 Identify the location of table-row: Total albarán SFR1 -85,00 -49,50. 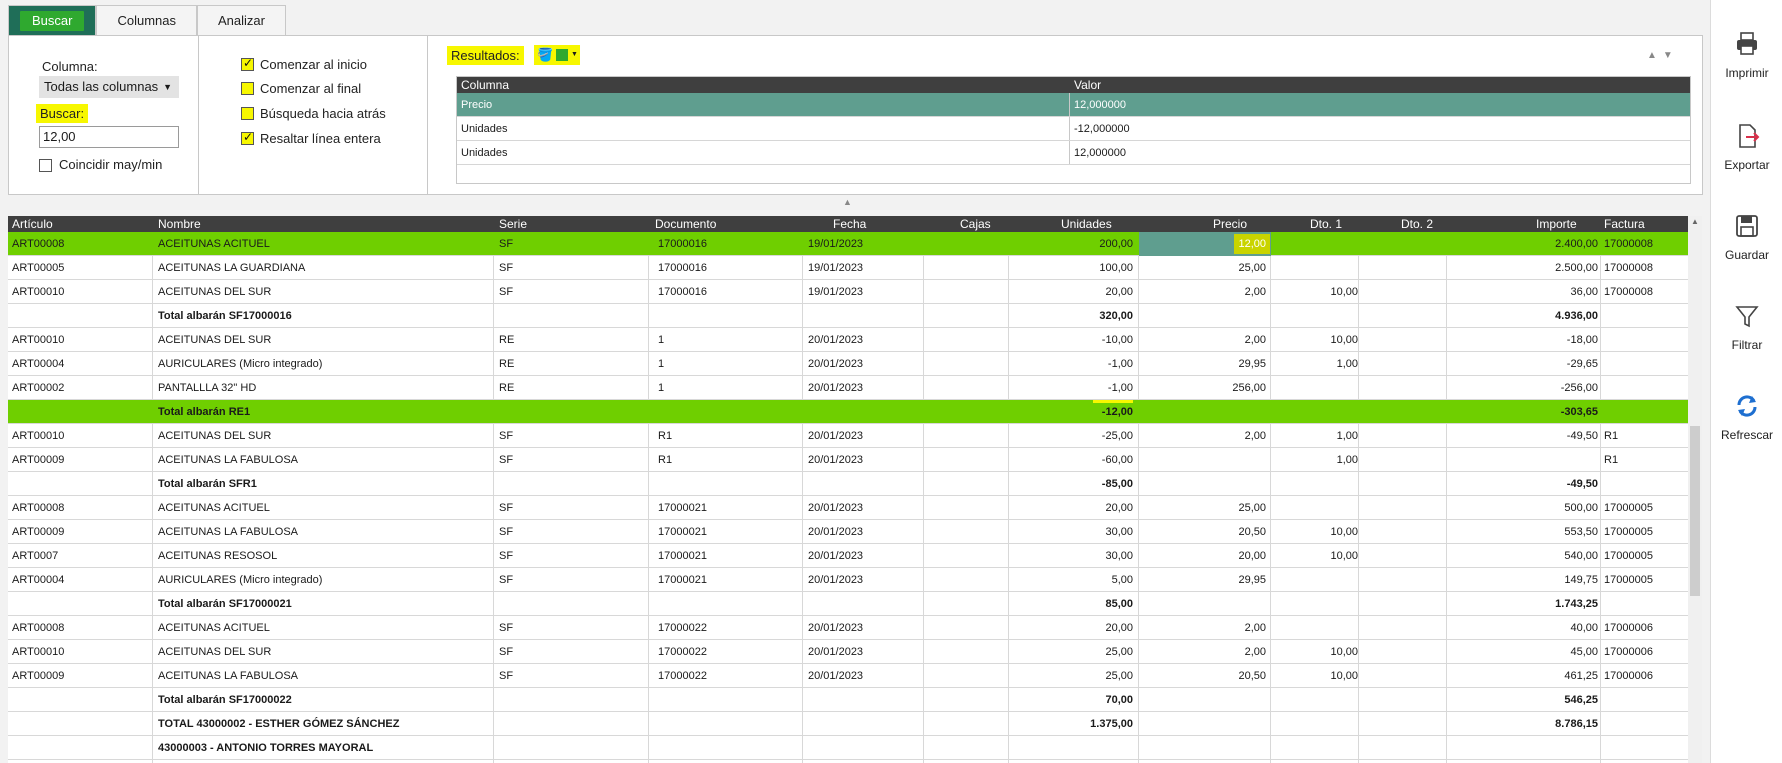
(848, 484).